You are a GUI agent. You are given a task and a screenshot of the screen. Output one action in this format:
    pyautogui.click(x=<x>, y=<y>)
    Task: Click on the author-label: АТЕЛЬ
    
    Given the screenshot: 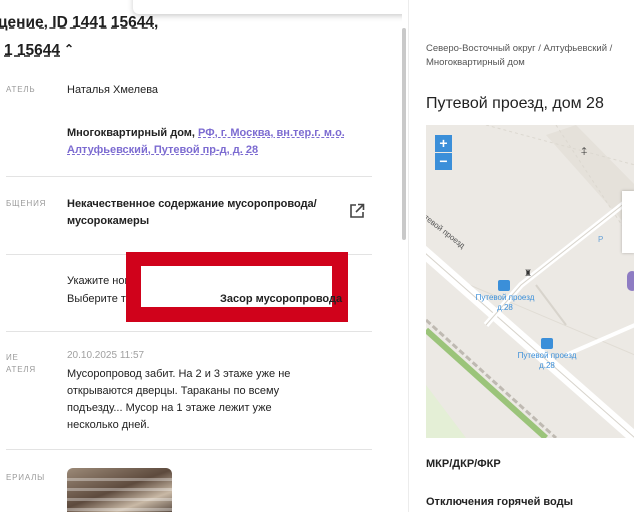 What is the action you would take?
    pyautogui.click(x=21, y=89)
    